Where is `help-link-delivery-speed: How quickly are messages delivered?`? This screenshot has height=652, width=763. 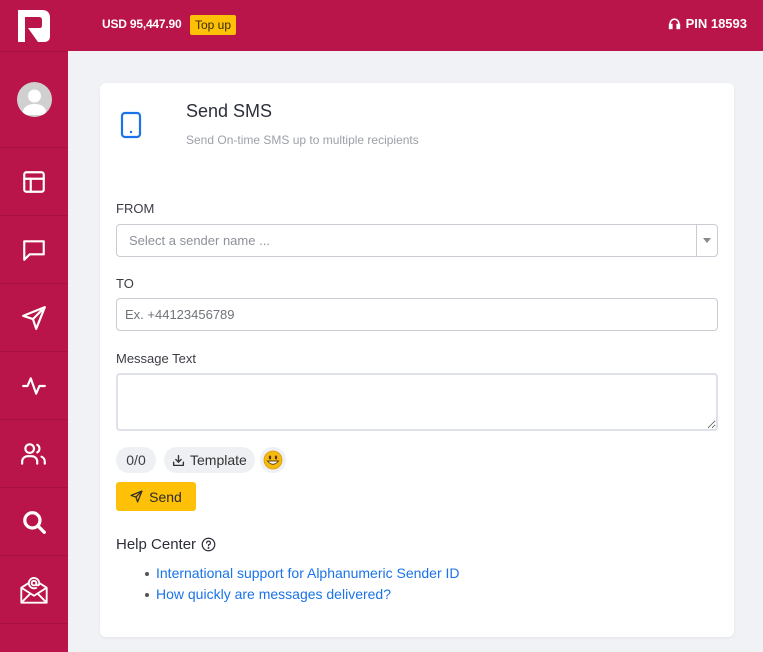
help-link-delivery-speed: How quickly are messages delivered? is located at coordinates (302, 594).